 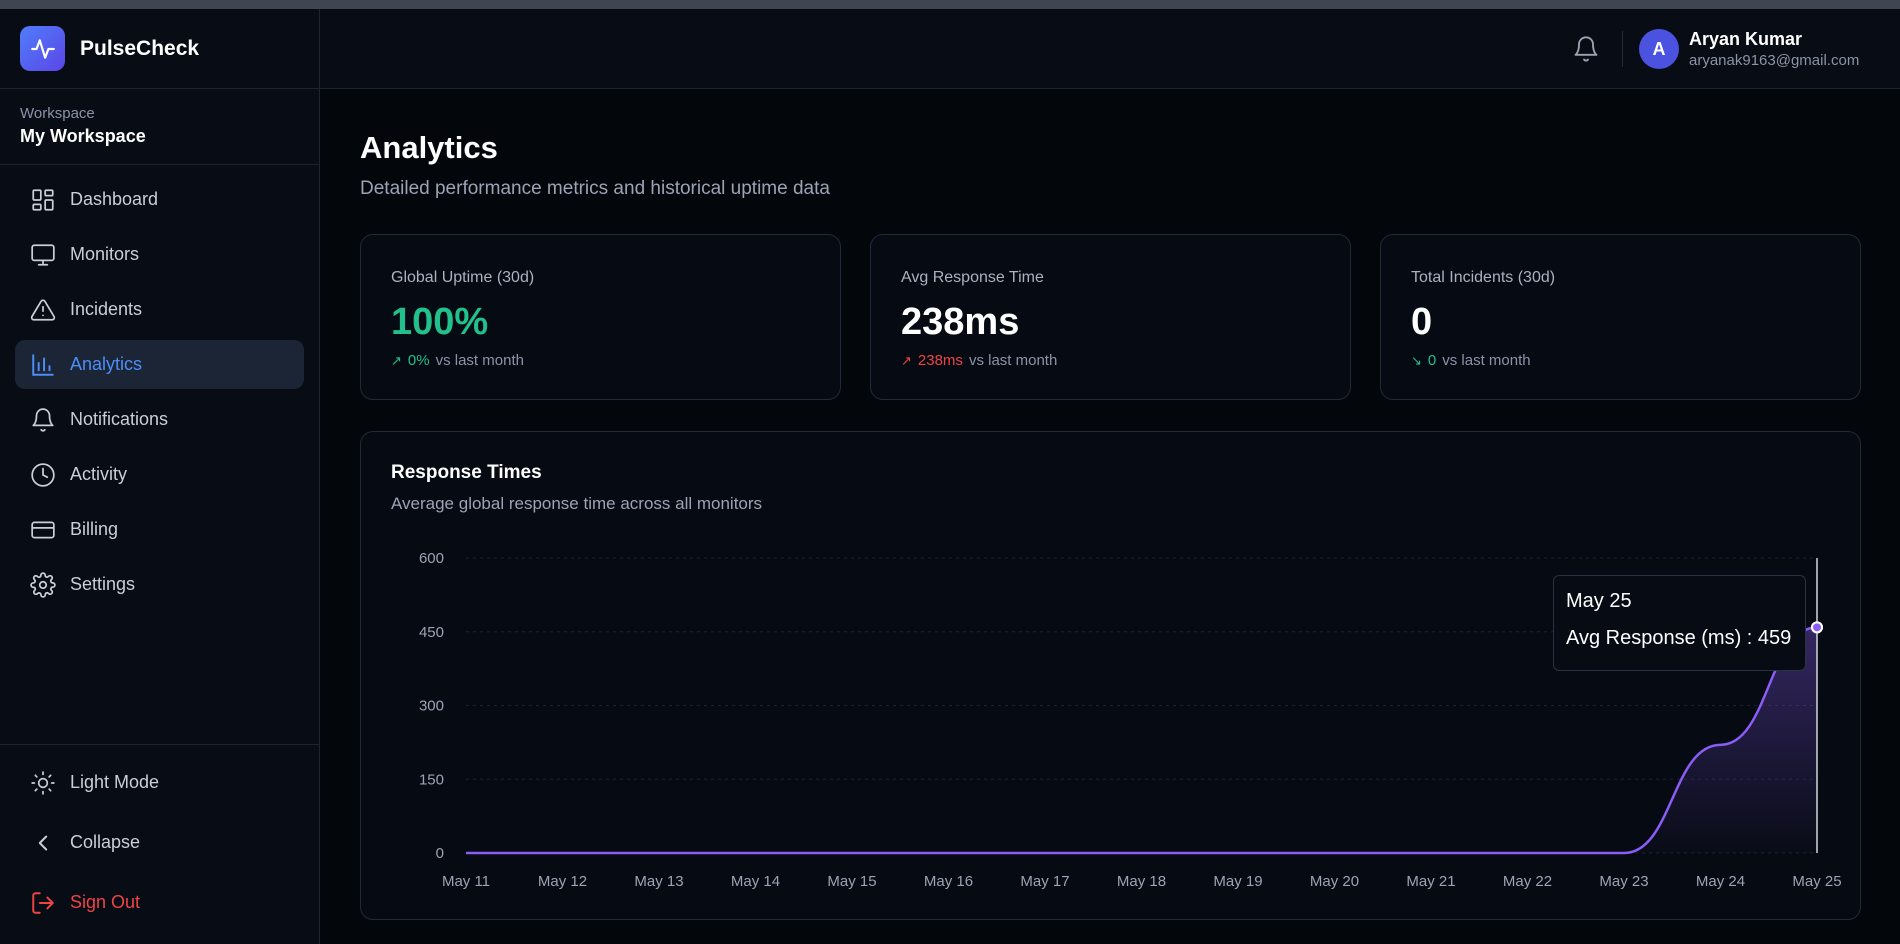 What do you see at coordinates (1237, 881) in the screenshot?
I see `x-tick-label: May 19` at bounding box center [1237, 881].